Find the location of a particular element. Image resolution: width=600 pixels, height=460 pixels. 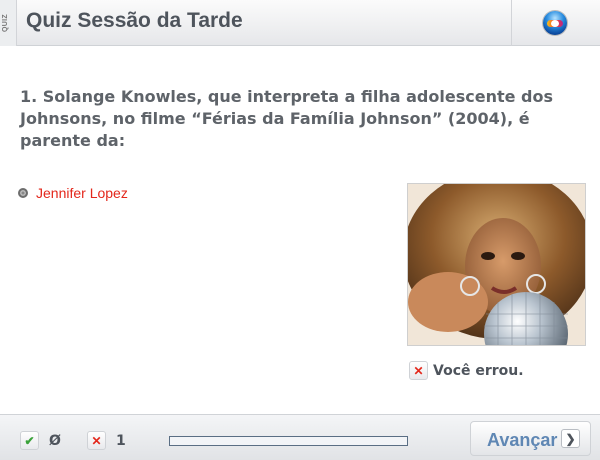

question-photo is located at coordinates (496, 264).